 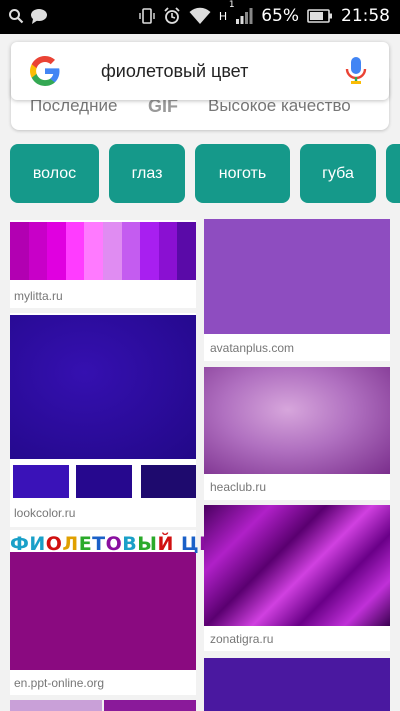 I want to click on chip-label: губа, so click(x=338, y=173).